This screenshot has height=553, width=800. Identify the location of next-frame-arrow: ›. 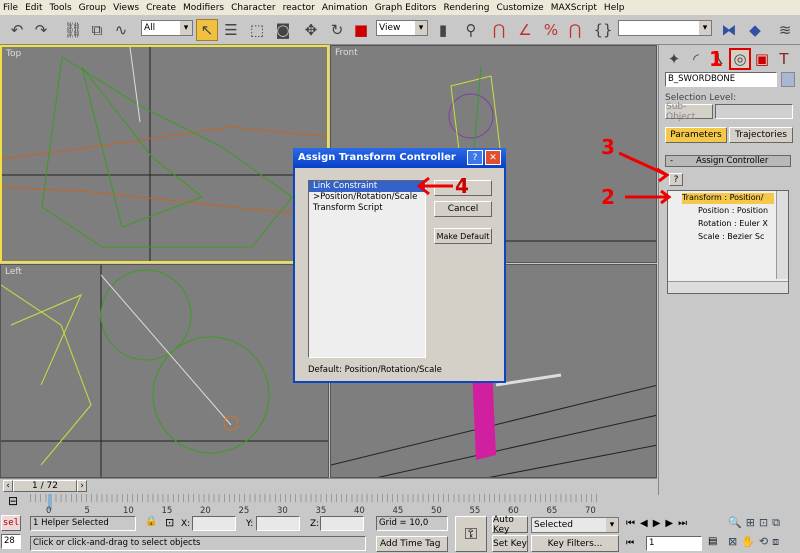
(82, 486).